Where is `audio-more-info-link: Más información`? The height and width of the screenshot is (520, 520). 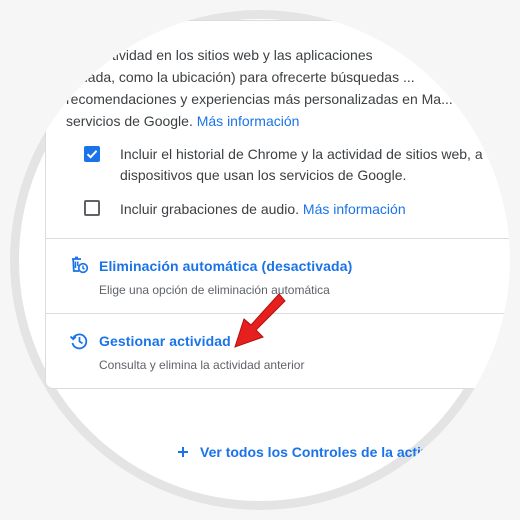
audio-more-info-link: Más información is located at coordinates (354, 209).